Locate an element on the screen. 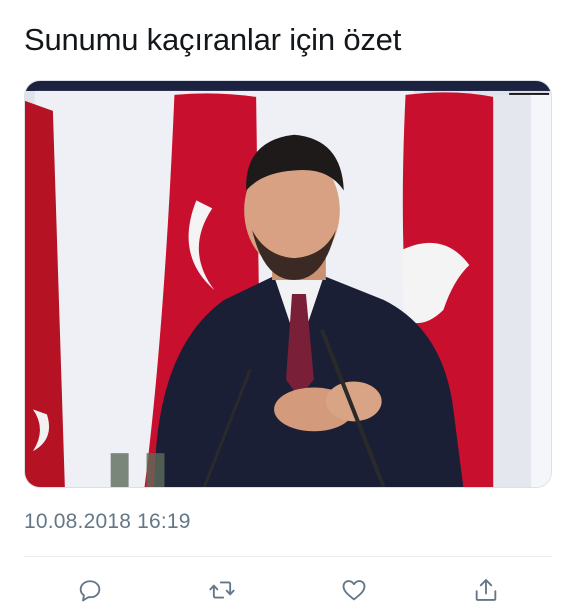  tweet-timestamp: 10.08.2018 16:19 is located at coordinates (107, 521).